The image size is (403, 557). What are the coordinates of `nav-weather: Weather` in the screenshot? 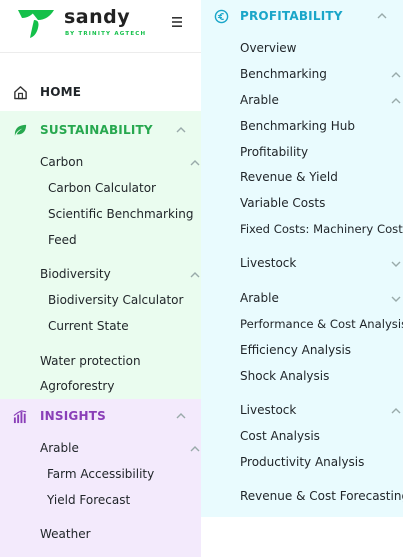 It's located at (65, 534).